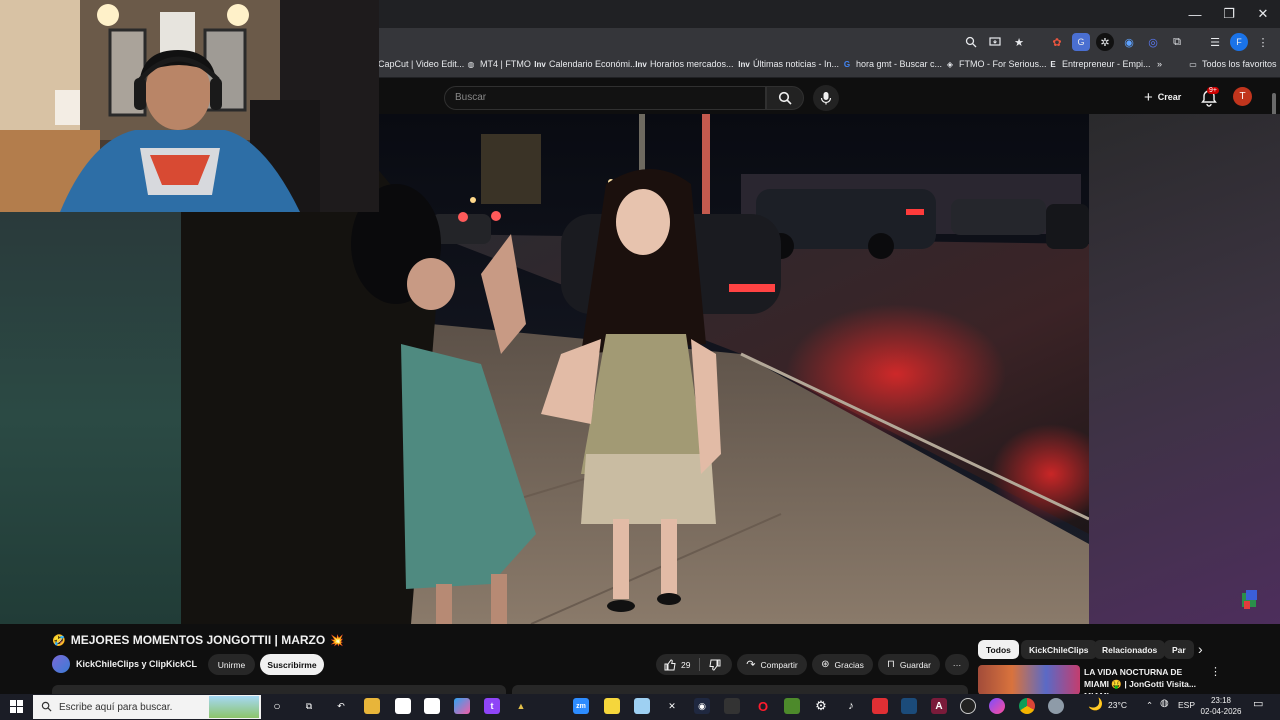 This screenshot has height=720, width=1280. What do you see at coordinates (1029, 680) in the screenshot?
I see `recommendation-thumbnail` at bounding box center [1029, 680].